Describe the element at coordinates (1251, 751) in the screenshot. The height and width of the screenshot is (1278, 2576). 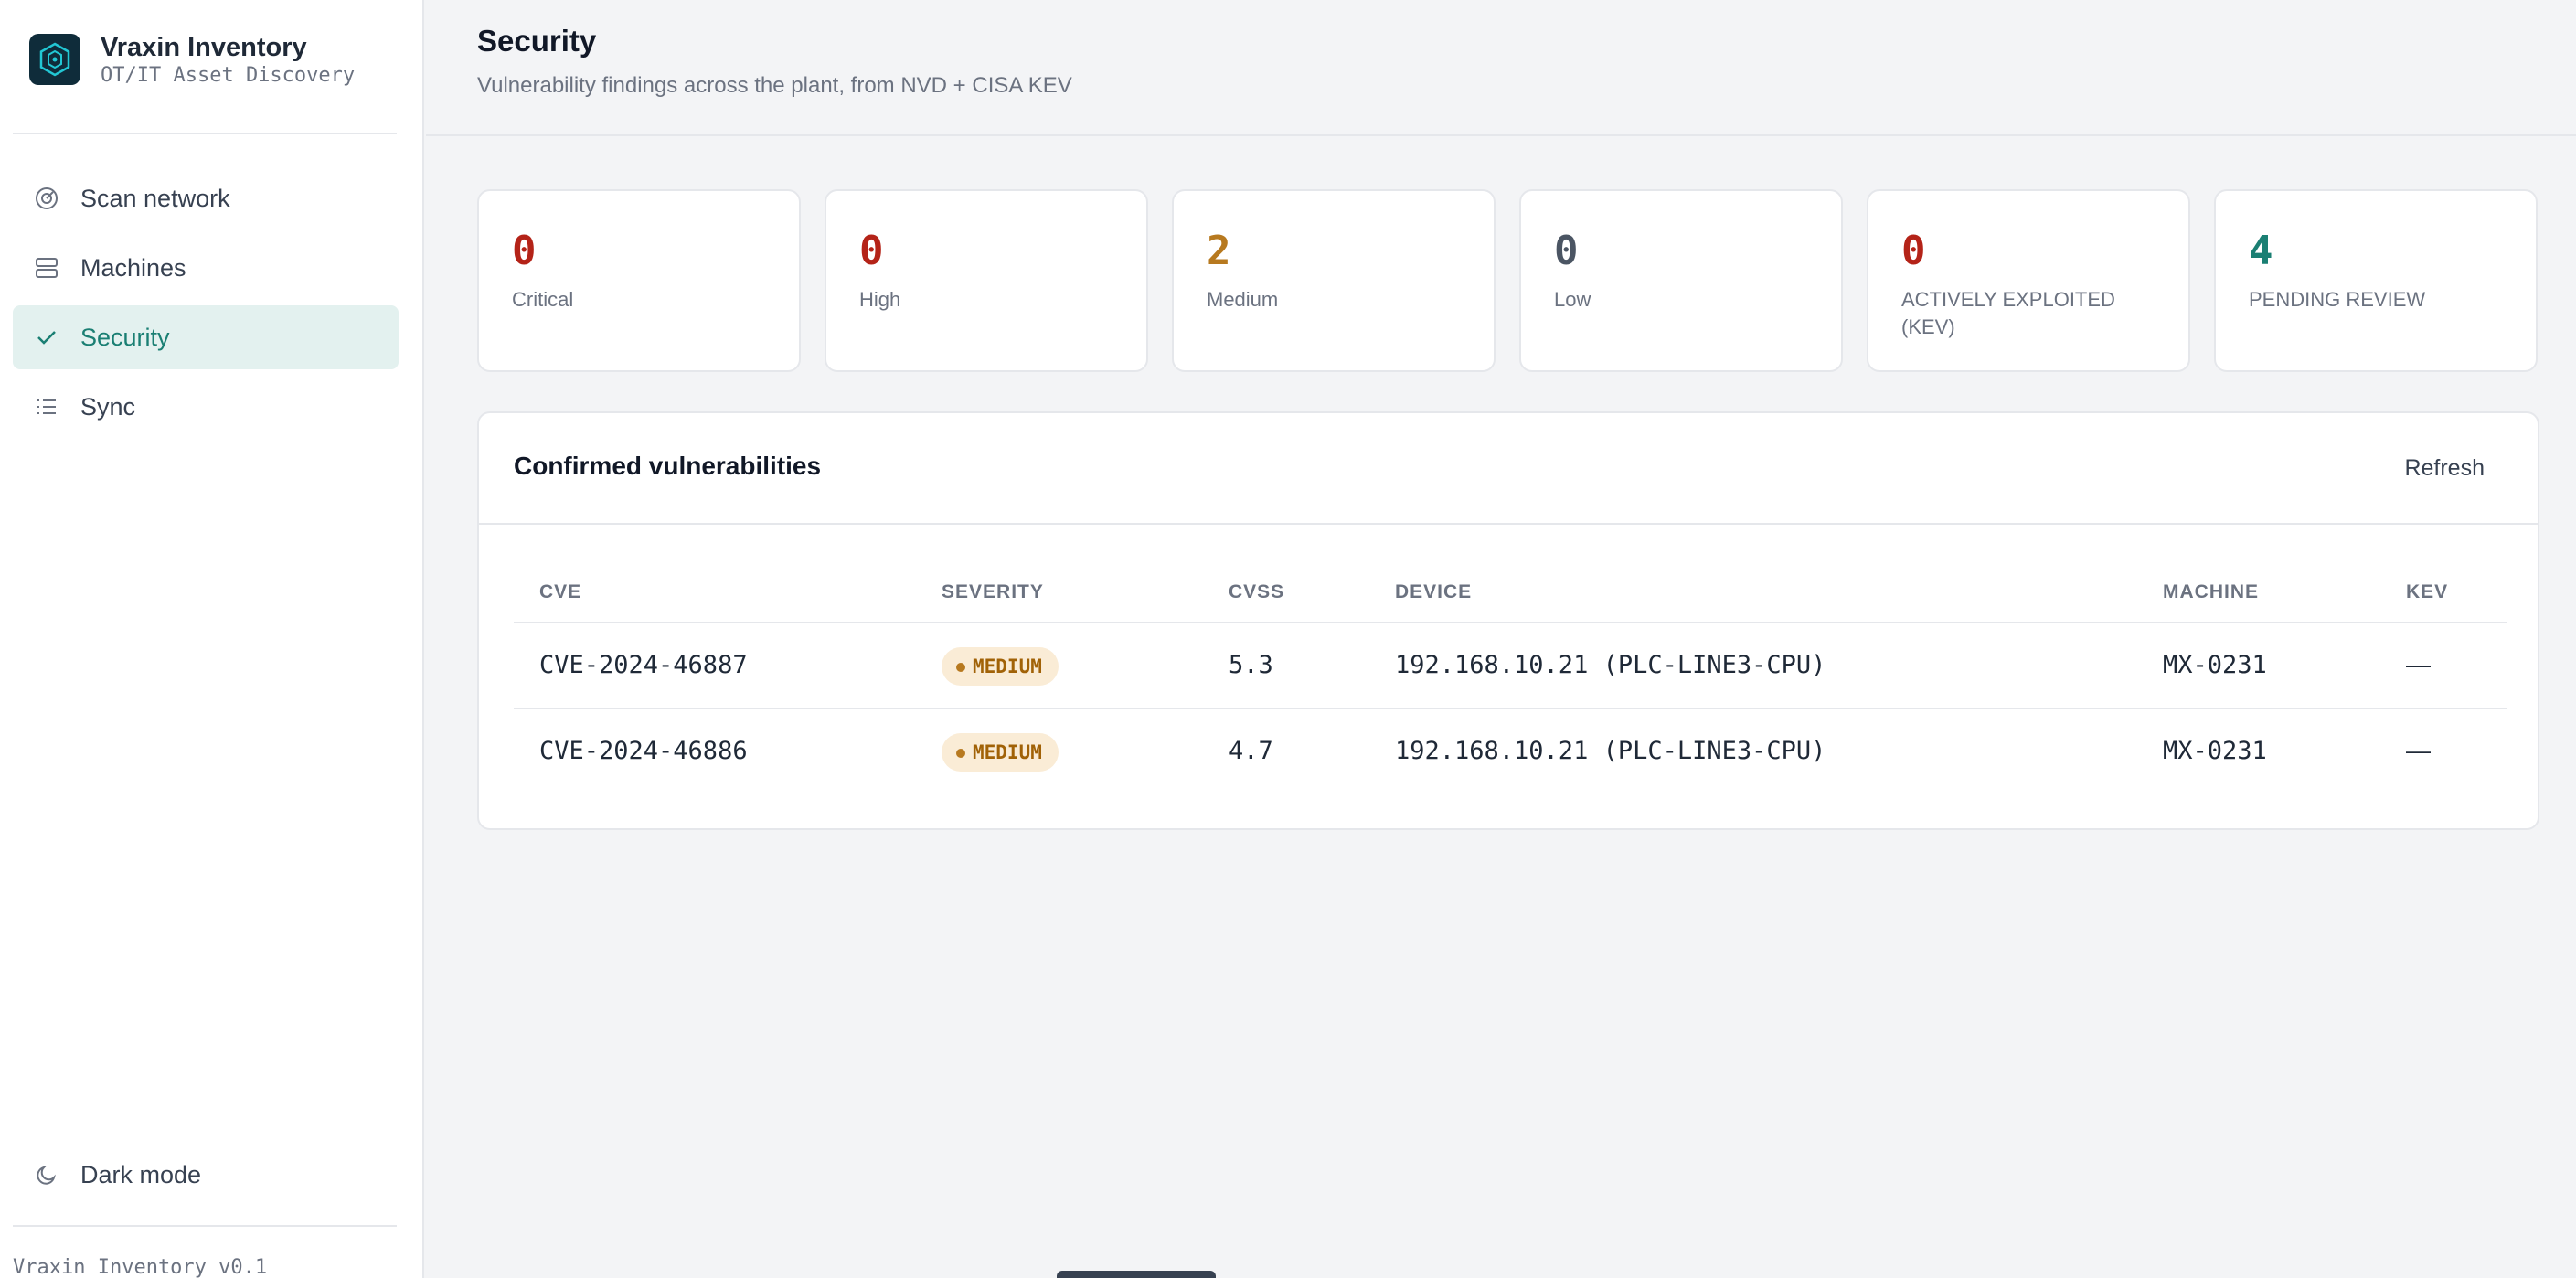
I see `cvss-score: 4.7` at that location.